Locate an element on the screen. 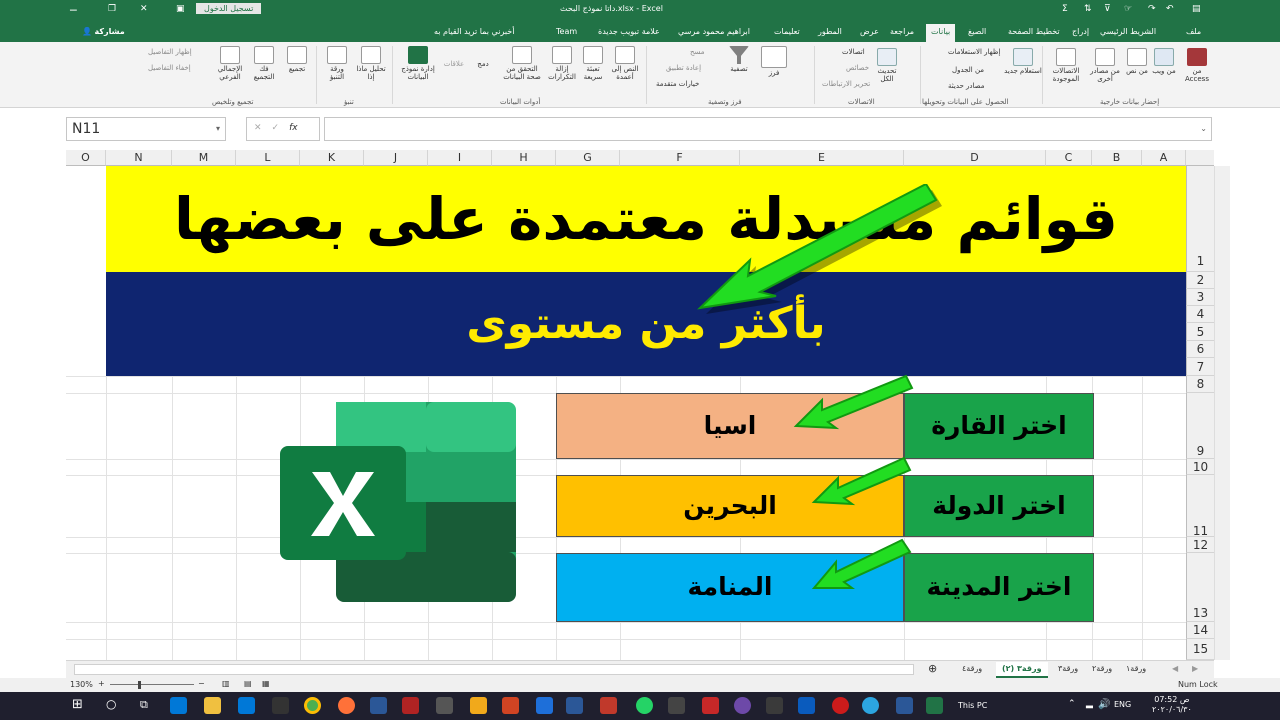 This screenshot has width=1280, height=720. existing-connections-button: الاتصالات الموجودة is located at coordinates (1066, 65).